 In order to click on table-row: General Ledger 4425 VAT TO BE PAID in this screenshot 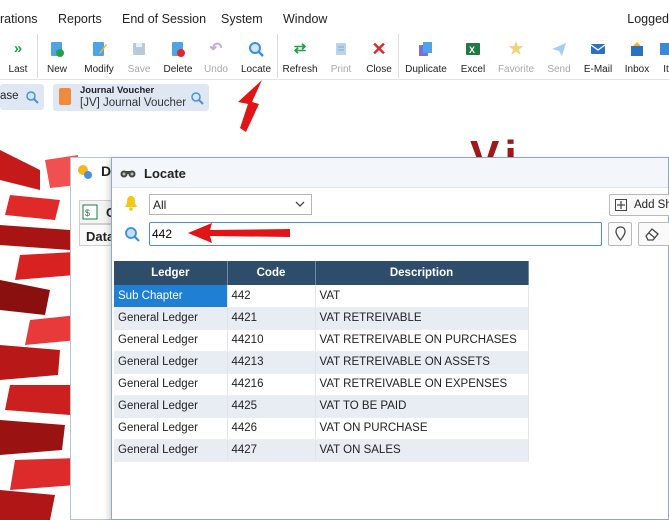, I will do `click(321, 406)`.